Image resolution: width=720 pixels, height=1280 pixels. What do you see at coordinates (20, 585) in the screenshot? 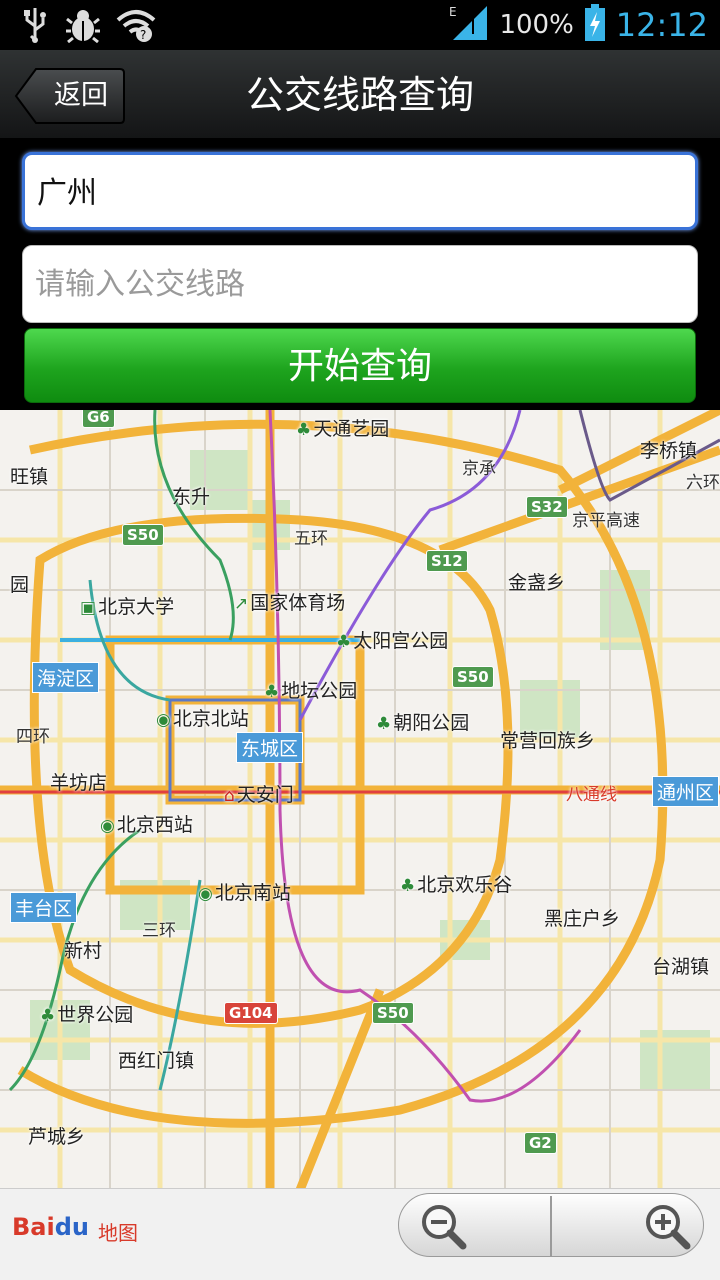
I see `map-place: 园` at bounding box center [20, 585].